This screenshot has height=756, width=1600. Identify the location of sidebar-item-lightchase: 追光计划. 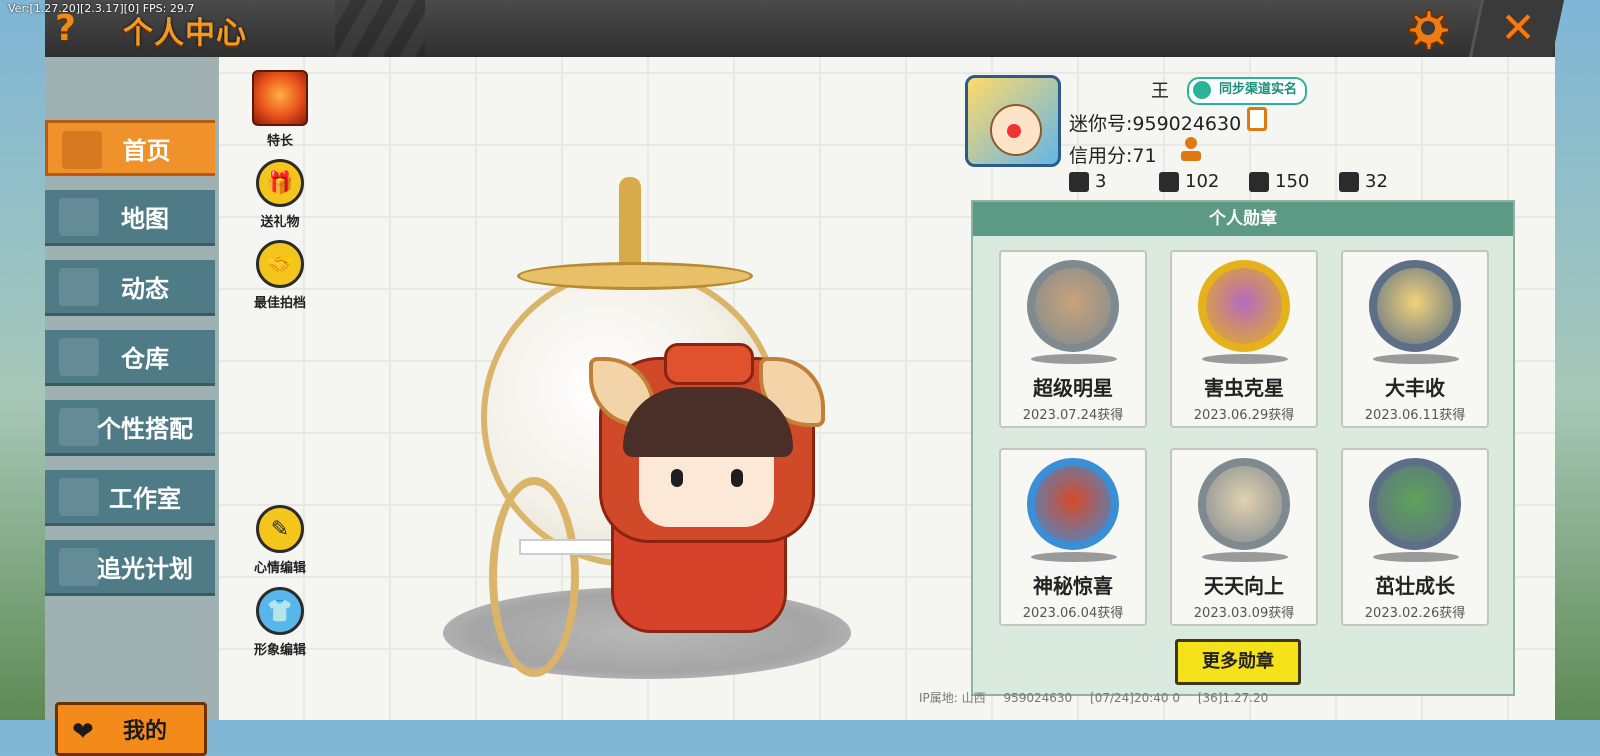
(130, 568).